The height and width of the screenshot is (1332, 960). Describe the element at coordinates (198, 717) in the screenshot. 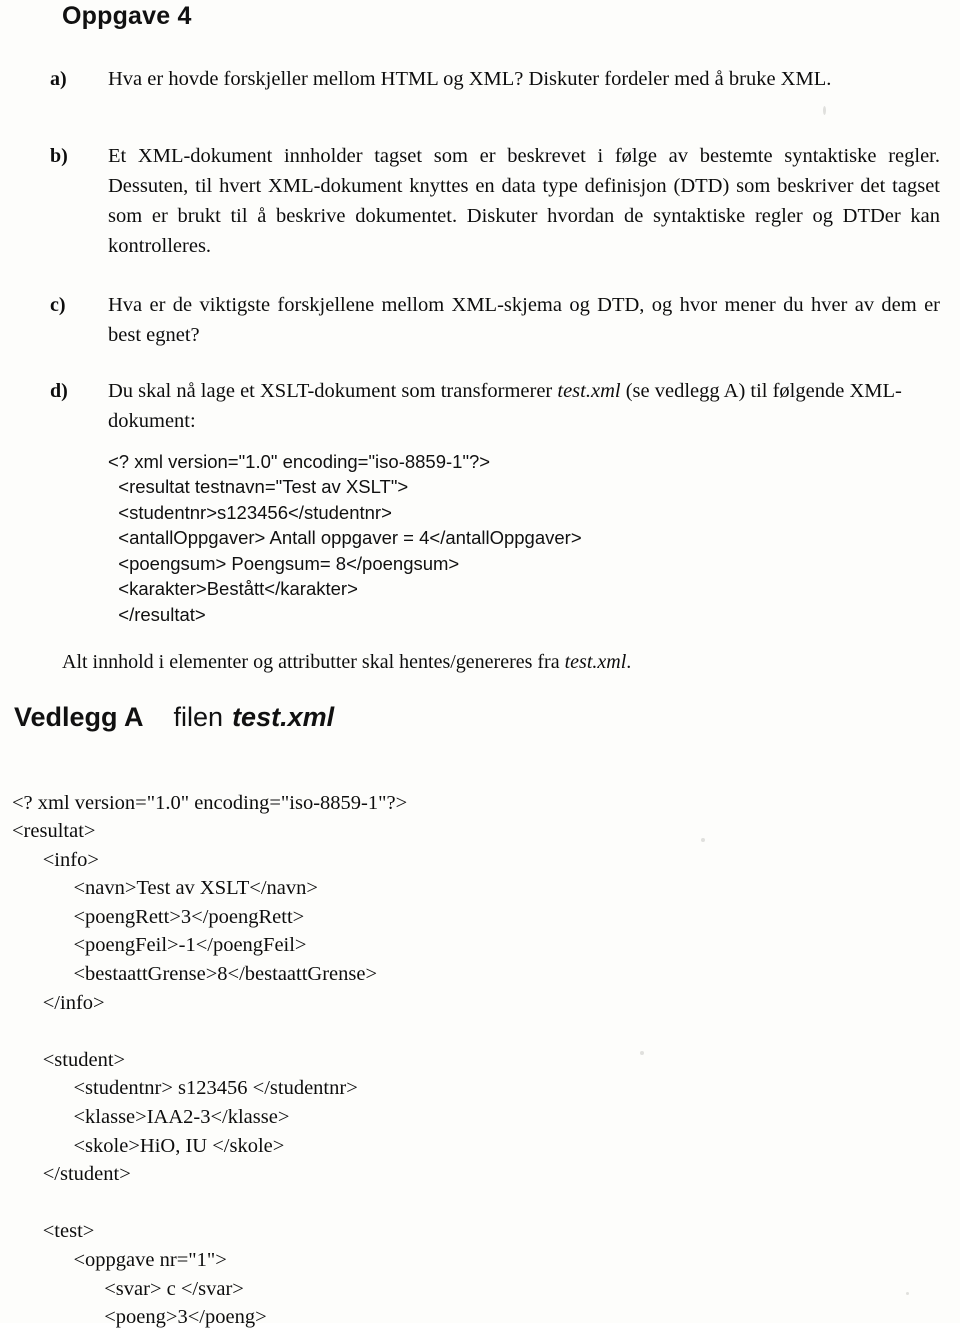

I see `appendix-filen-word: filen` at that location.